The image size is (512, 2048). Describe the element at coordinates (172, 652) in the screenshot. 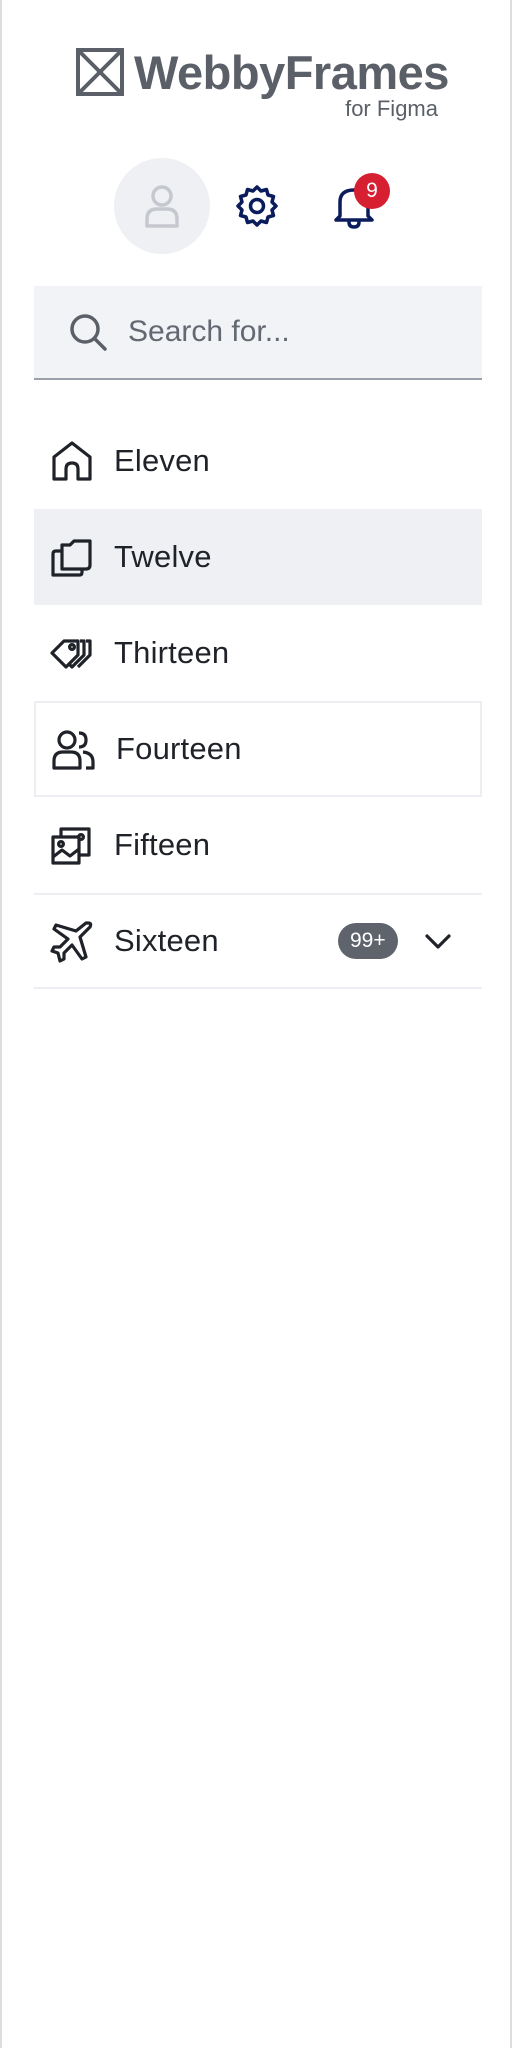

I see `nav-item-label: Thirteen` at that location.